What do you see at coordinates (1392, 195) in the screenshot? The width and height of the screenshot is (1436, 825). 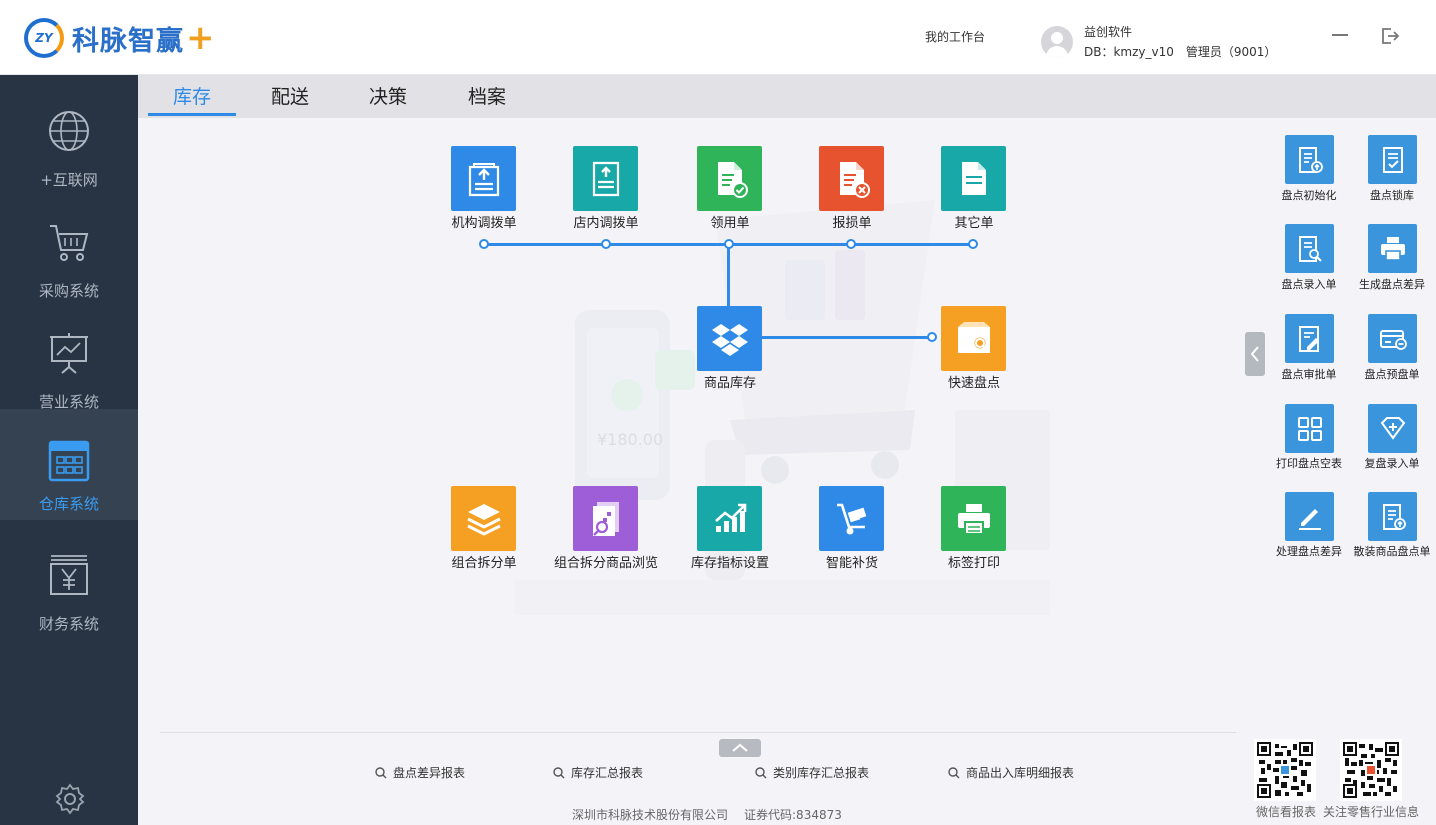 I see `stocktake-lock-label: 盘点锁库` at bounding box center [1392, 195].